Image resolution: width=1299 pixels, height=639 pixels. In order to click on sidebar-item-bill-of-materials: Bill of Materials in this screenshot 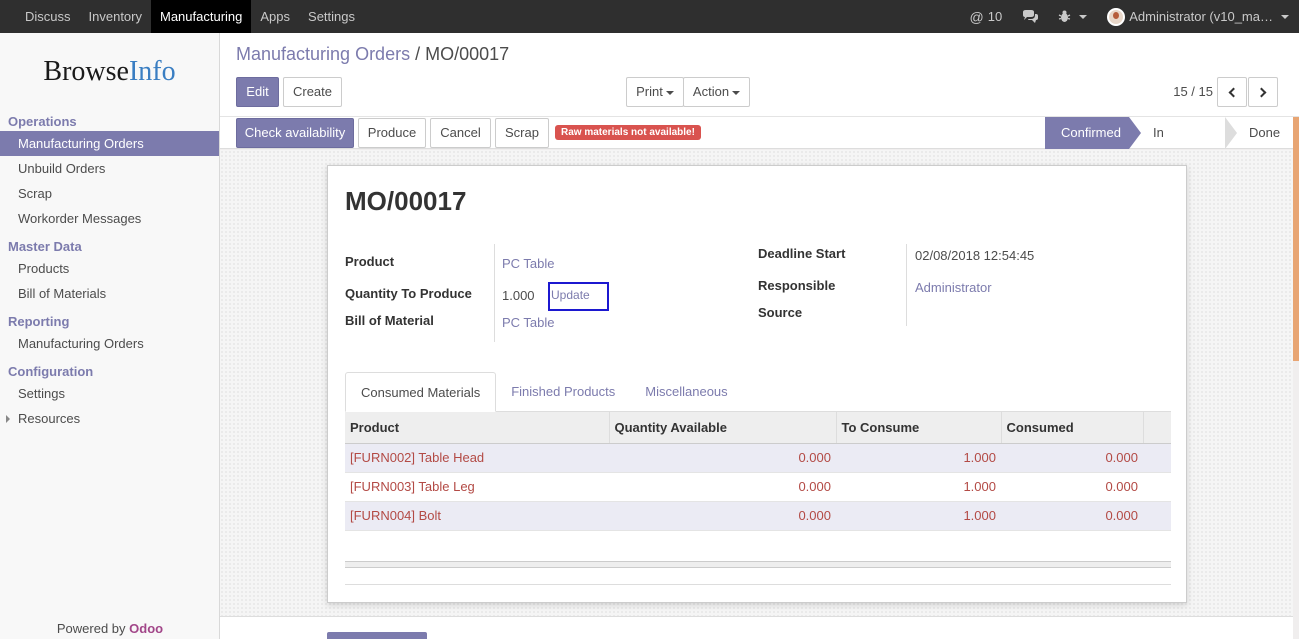, I will do `click(109, 293)`.